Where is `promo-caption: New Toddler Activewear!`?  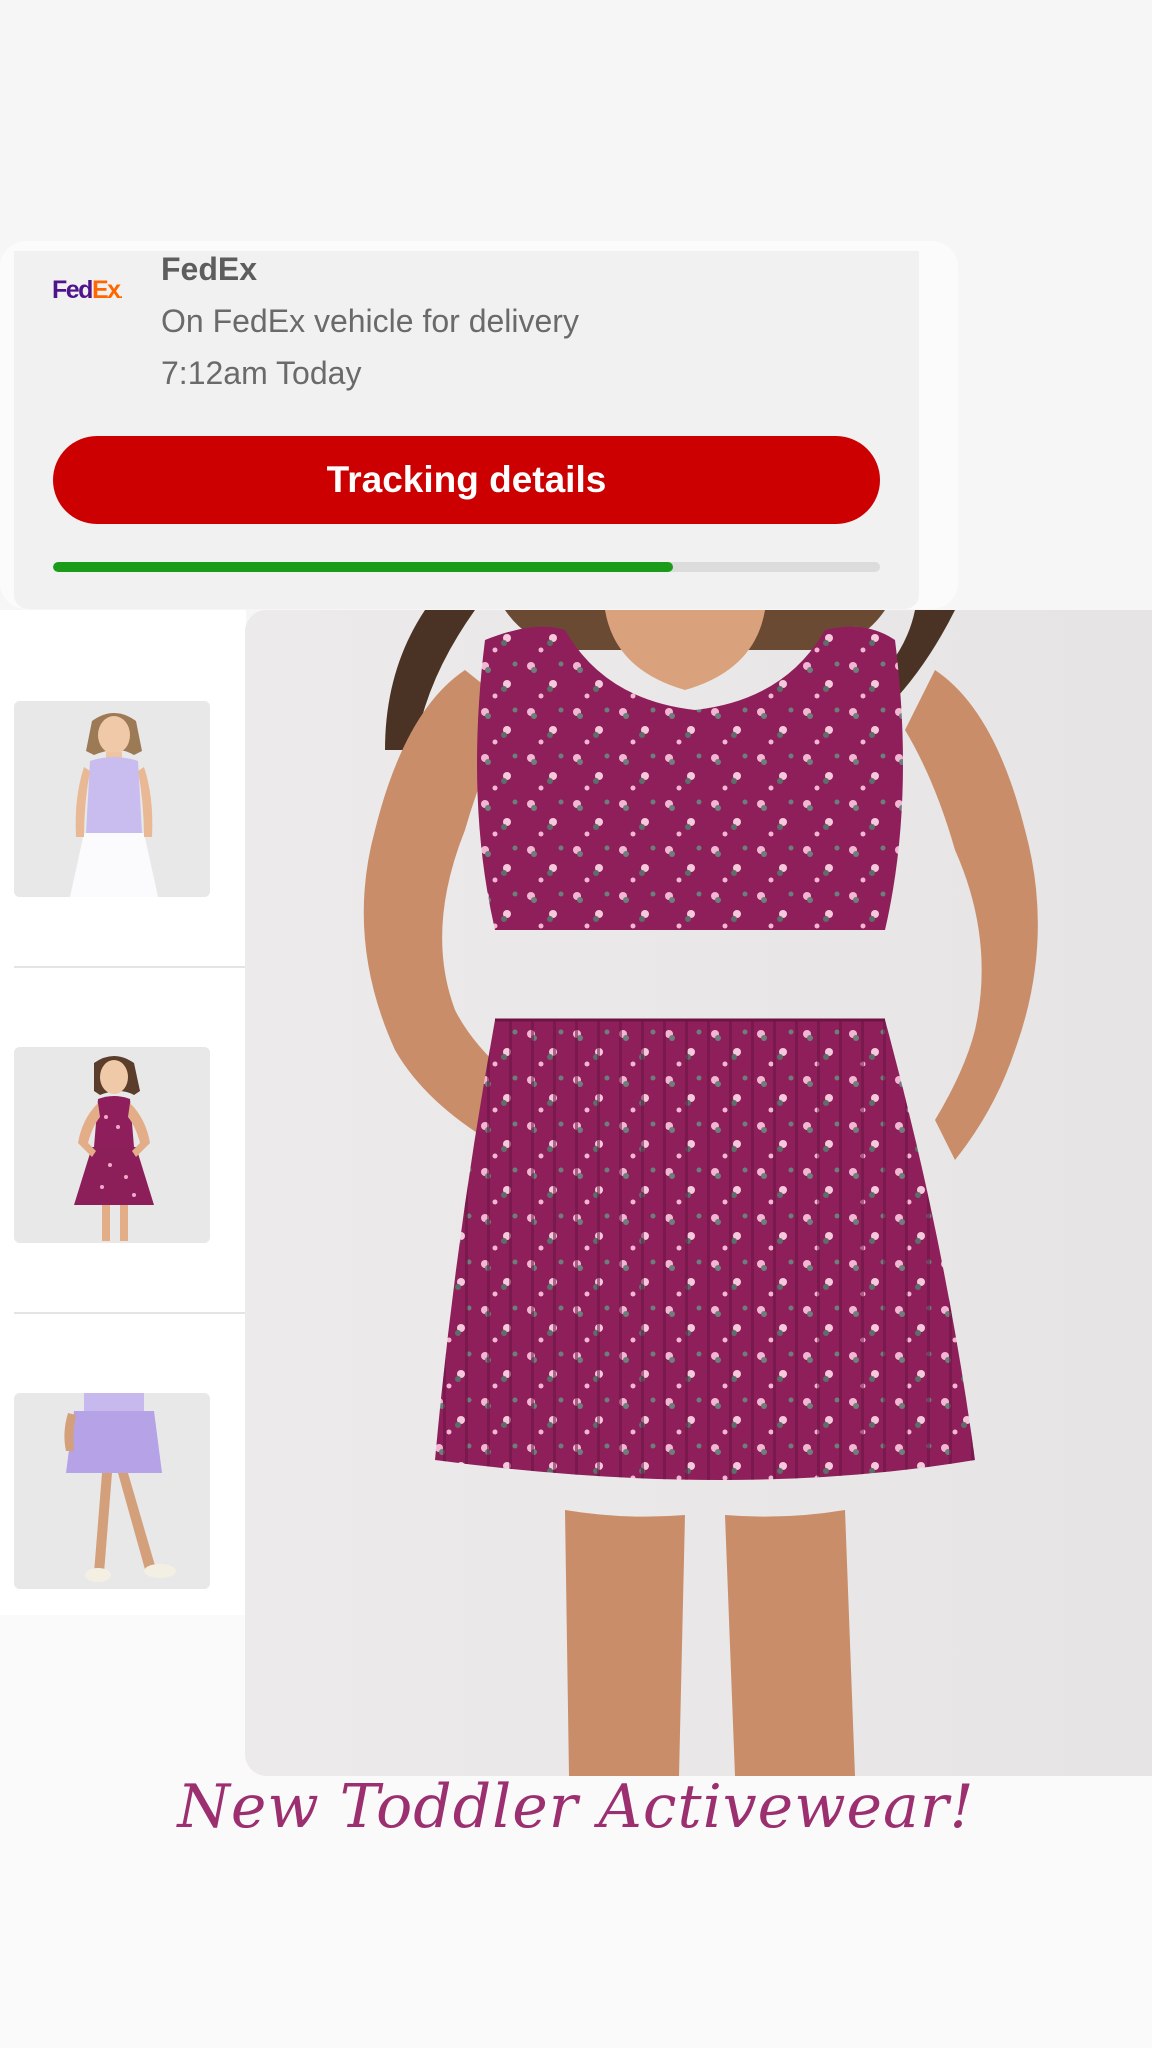
promo-caption: New Toddler Activewear! is located at coordinates (576, 1807).